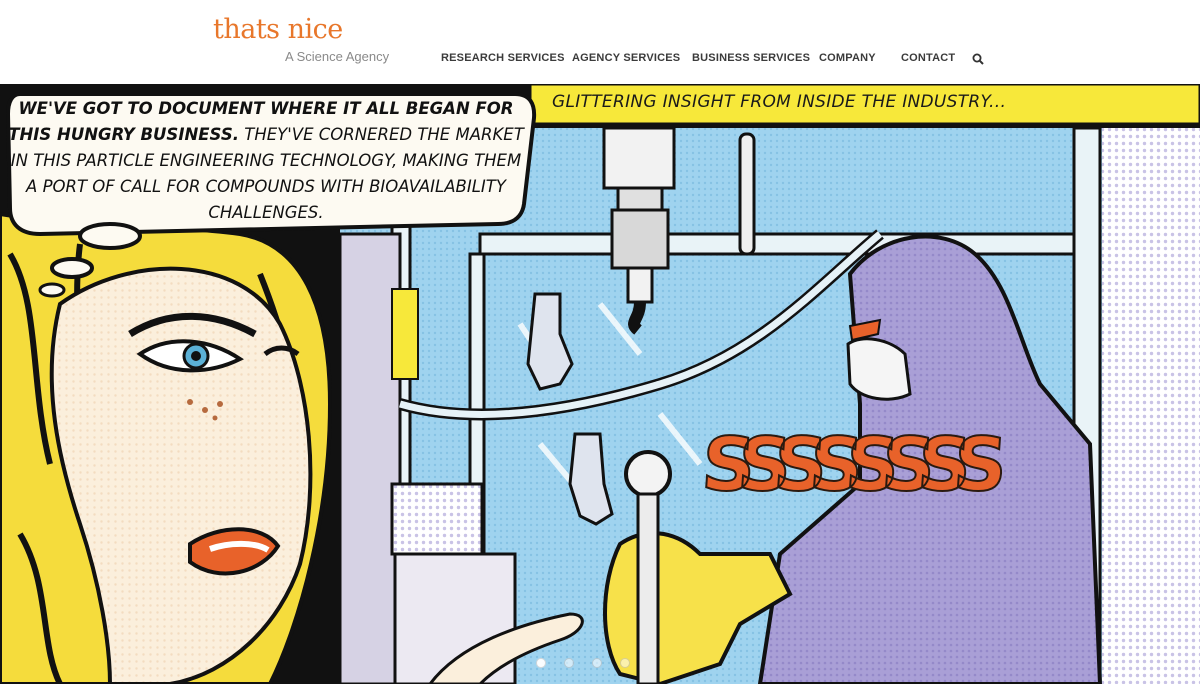  Describe the element at coordinates (847, 465) in the screenshot. I see `sound-effect-text: SSSSSSSS` at that location.